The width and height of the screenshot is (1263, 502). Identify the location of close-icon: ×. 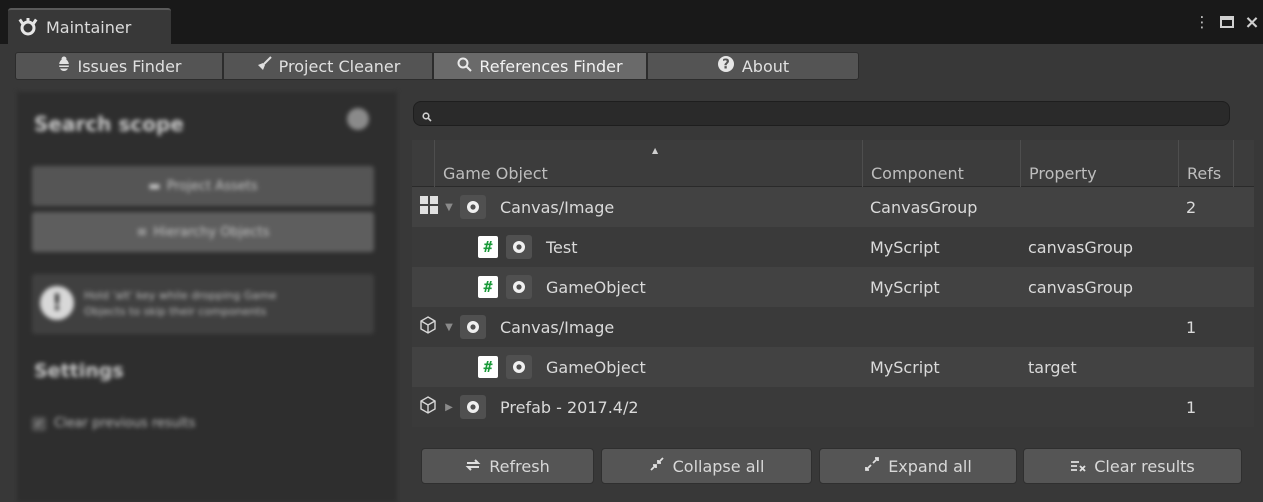
(1252, 22).